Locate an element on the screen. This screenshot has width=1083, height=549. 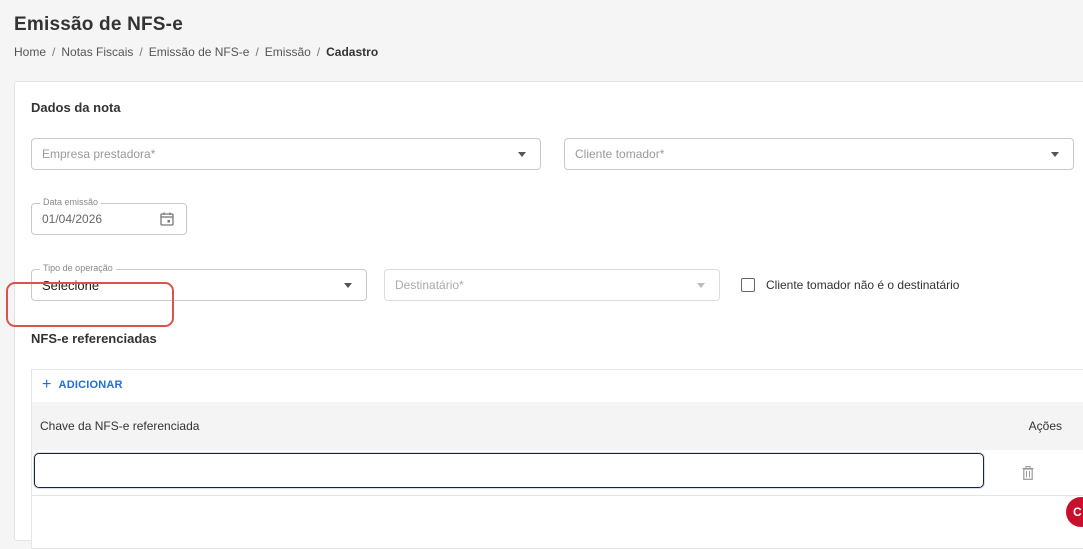
adicionar-label: ADICIONAR is located at coordinates (90, 385).